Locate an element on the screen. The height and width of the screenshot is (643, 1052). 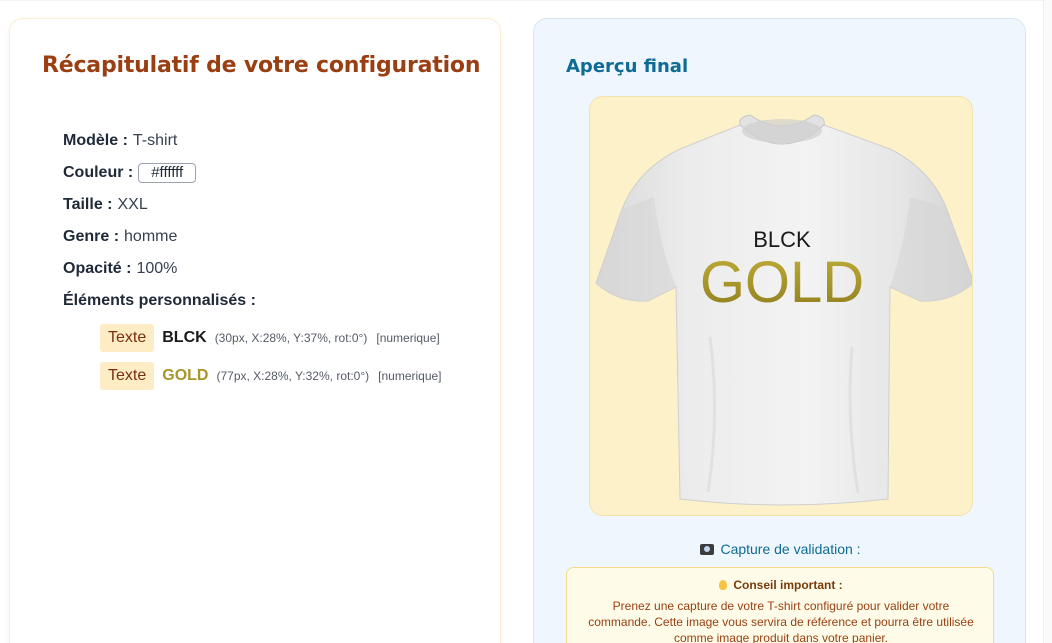
size-label: Taille : is located at coordinates (88, 204).